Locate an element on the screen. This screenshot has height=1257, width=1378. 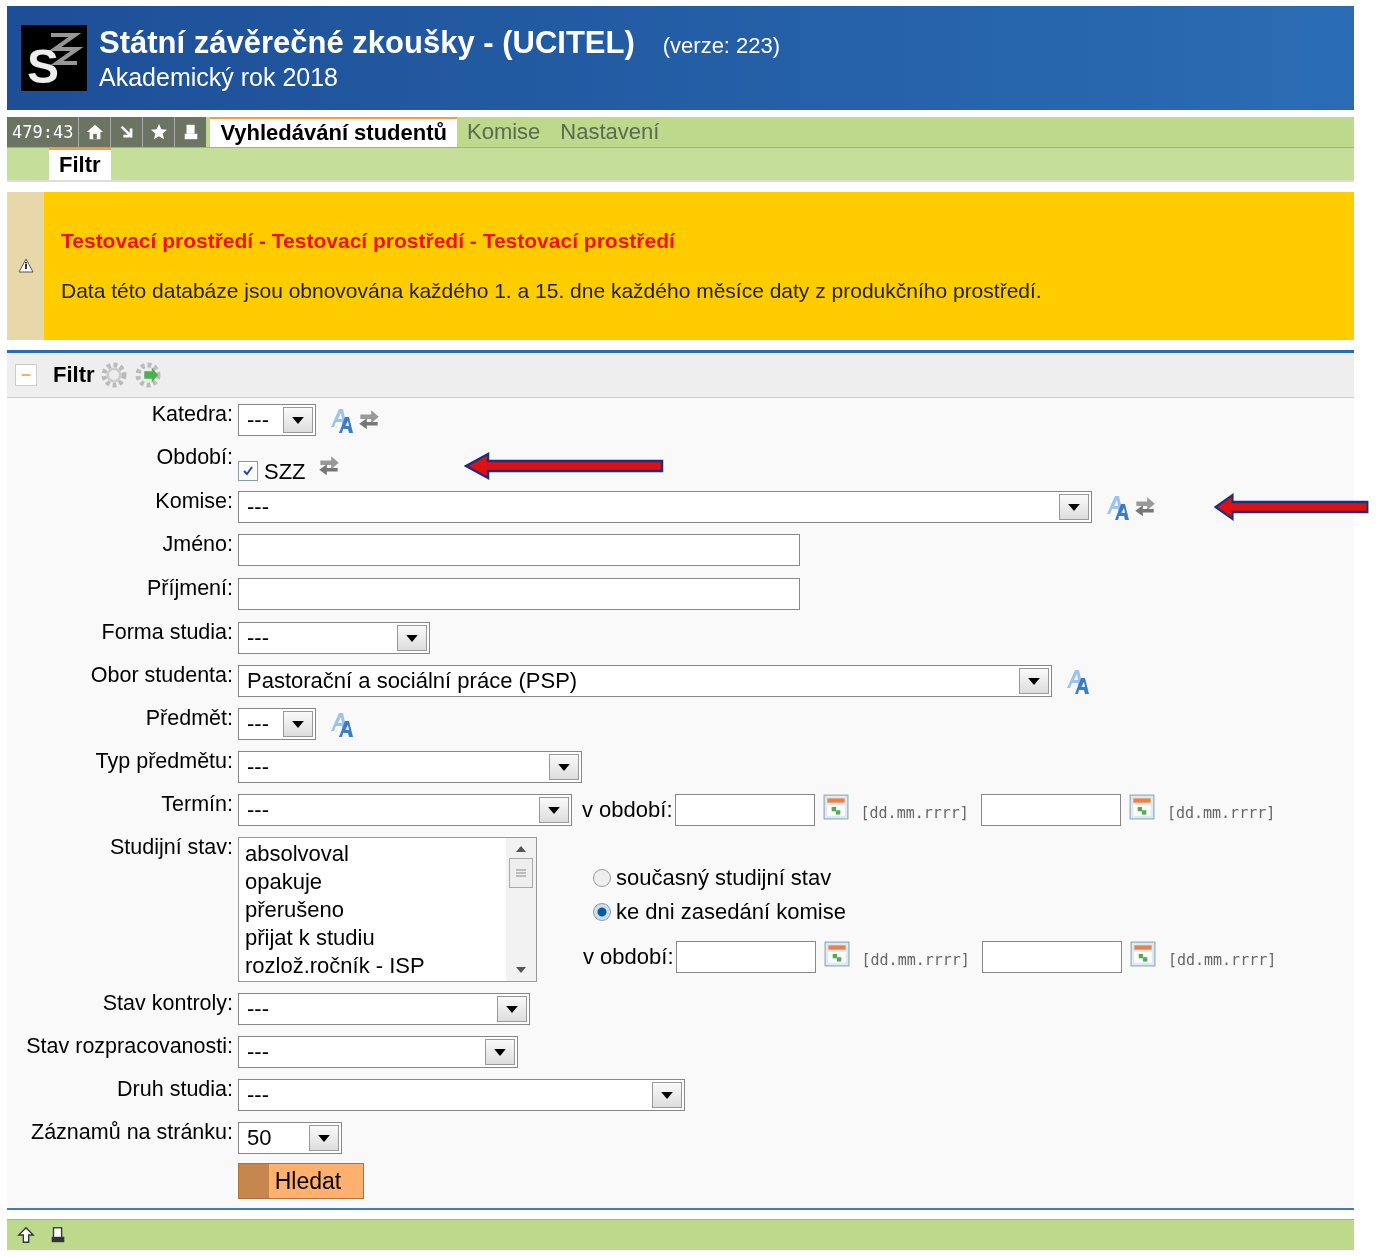
list-box: absolvoval opakuje přerušeno přijat k studiu rozlož.ročník - ISP is located at coordinates (387, 909).